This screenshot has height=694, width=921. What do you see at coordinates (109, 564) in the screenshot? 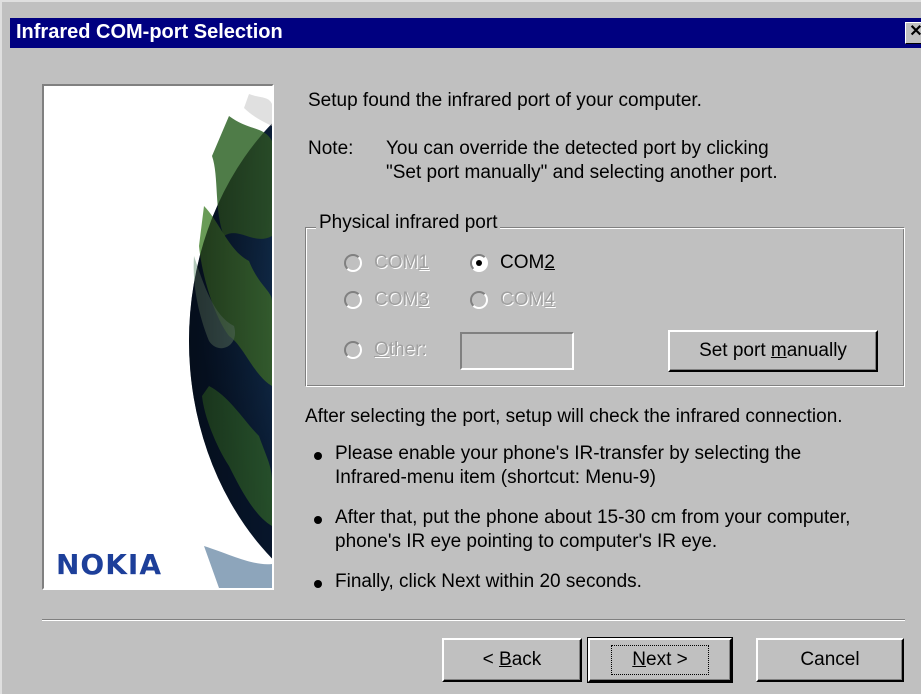
I see `nokia-logo: NOKIA` at bounding box center [109, 564].